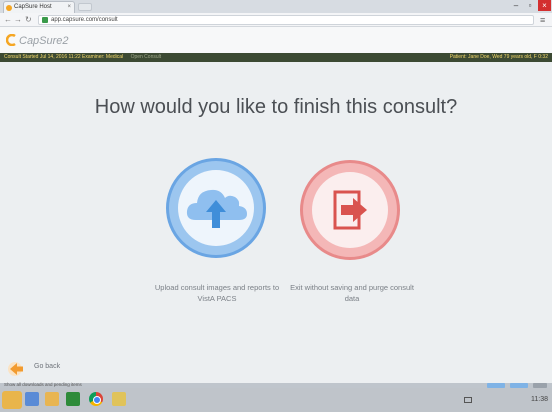 This screenshot has width=552, height=412. Describe the element at coordinates (9, 8) in the screenshot. I see `favicon-icon` at that location.